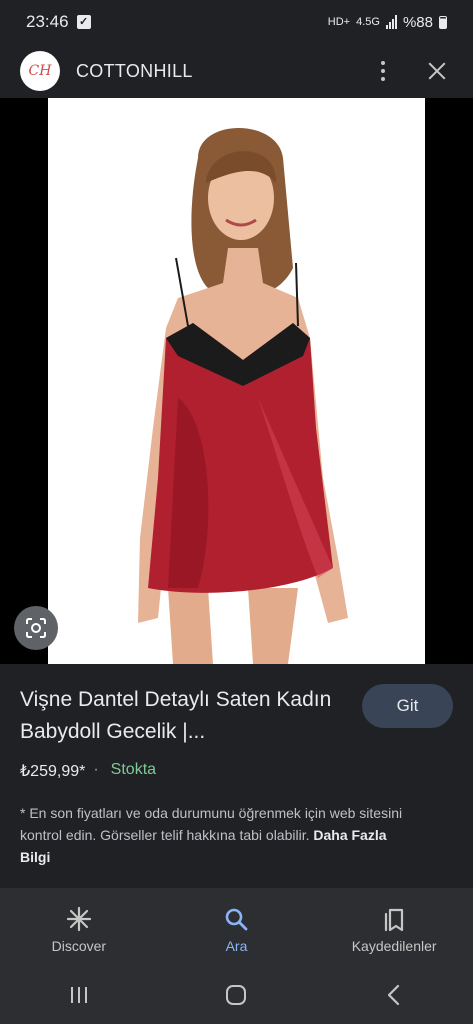  What do you see at coordinates (53, 771) in the screenshot?
I see `product-price: ₺259,99*` at bounding box center [53, 771].